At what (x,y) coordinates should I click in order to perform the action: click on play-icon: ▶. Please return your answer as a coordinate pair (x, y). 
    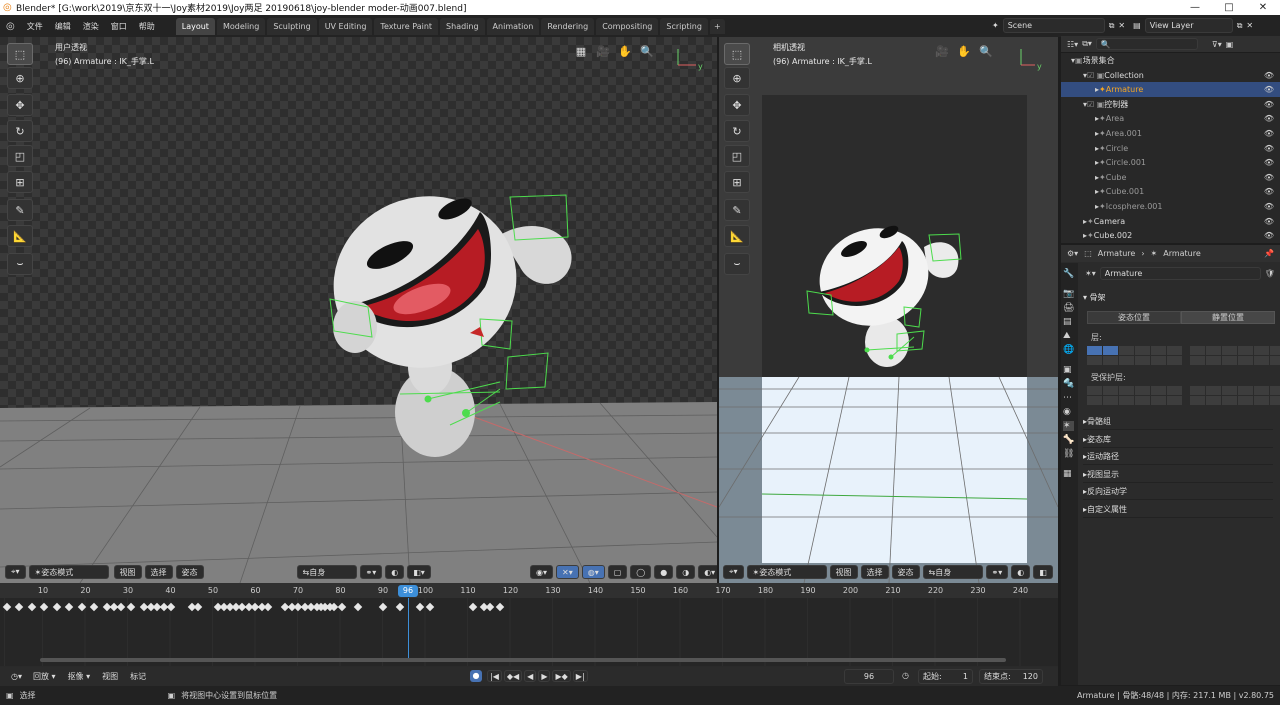
    Looking at the image, I should click on (544, 676).